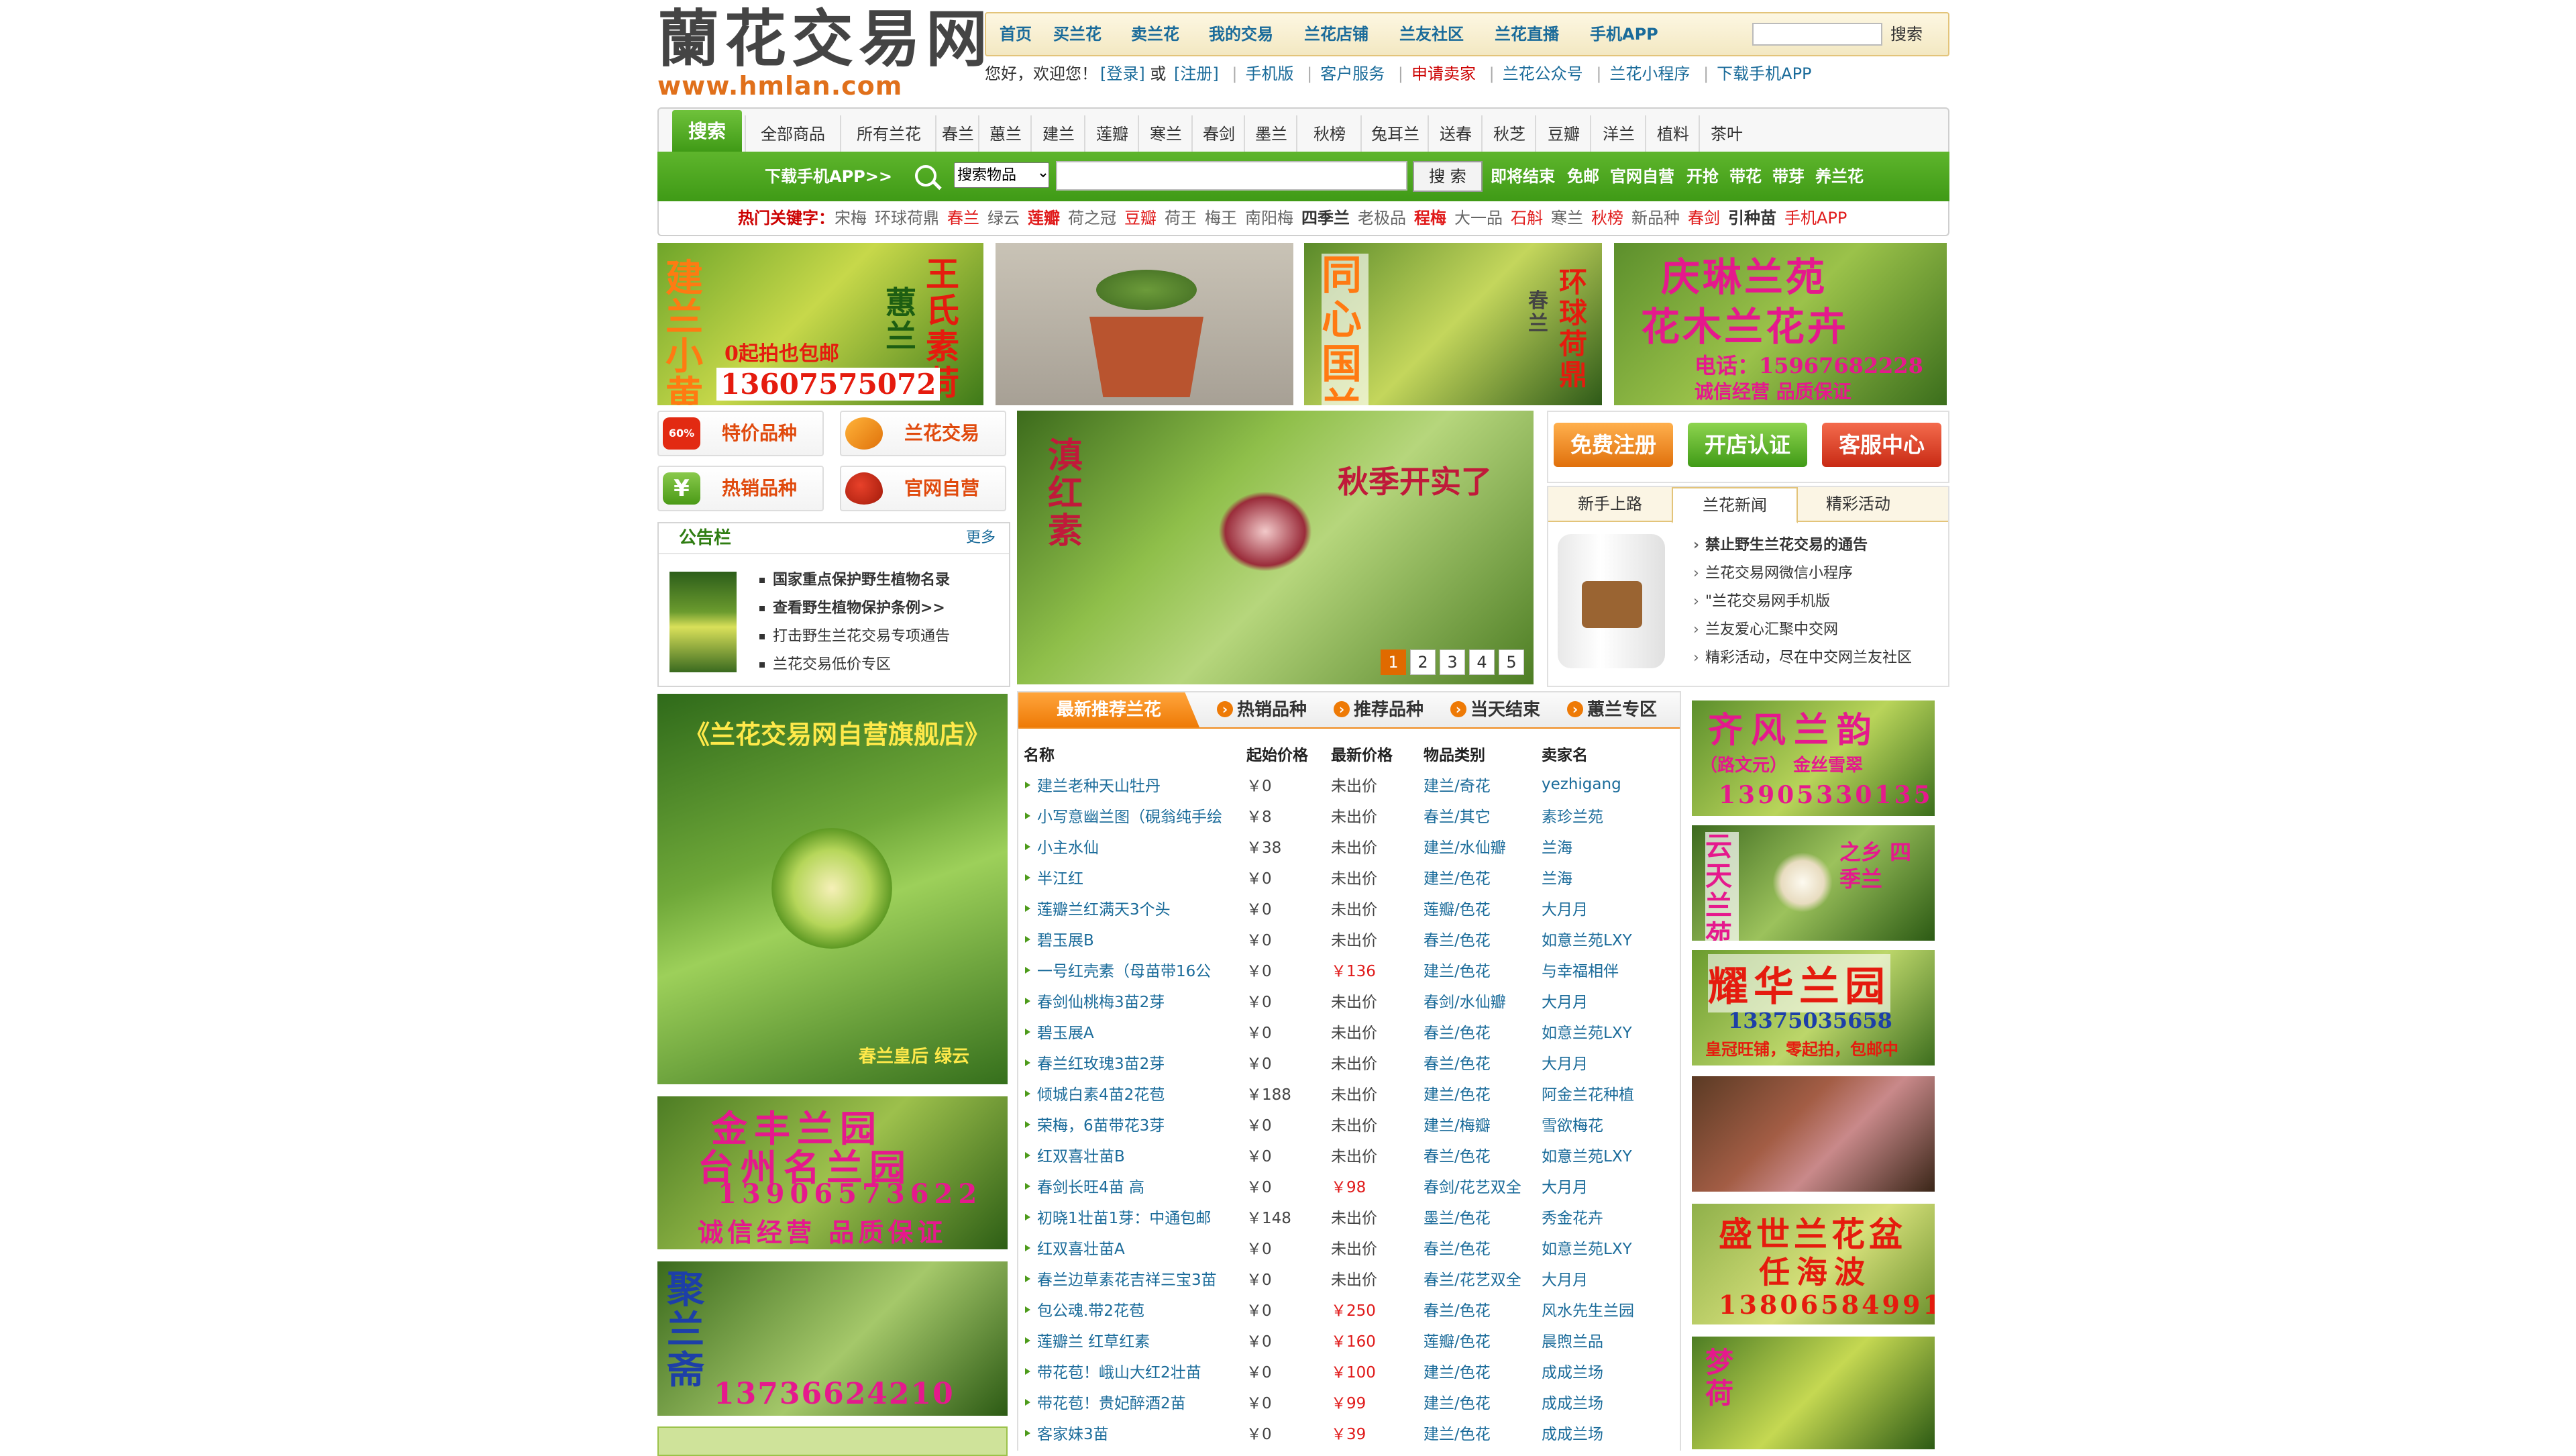 The width and height of the screenshot is (2576, 1456). What do you see at coordinates (832, 1339) in the screenshot?
I see `banner-julanzhai: 聚兰斋 13736624210` at bounding box center [832, 1339].